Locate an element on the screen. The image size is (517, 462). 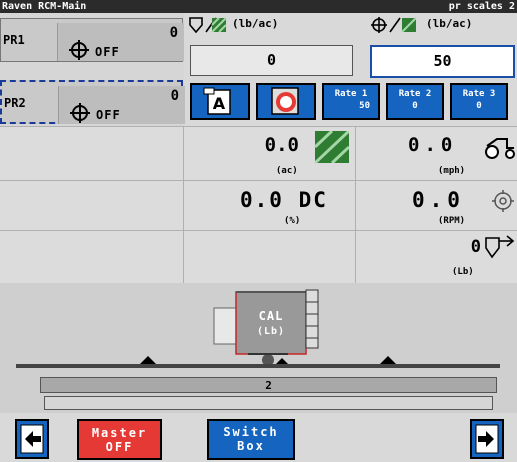
rpm-readout: 0.0 (RPM) is located at coordinates (436, 205).